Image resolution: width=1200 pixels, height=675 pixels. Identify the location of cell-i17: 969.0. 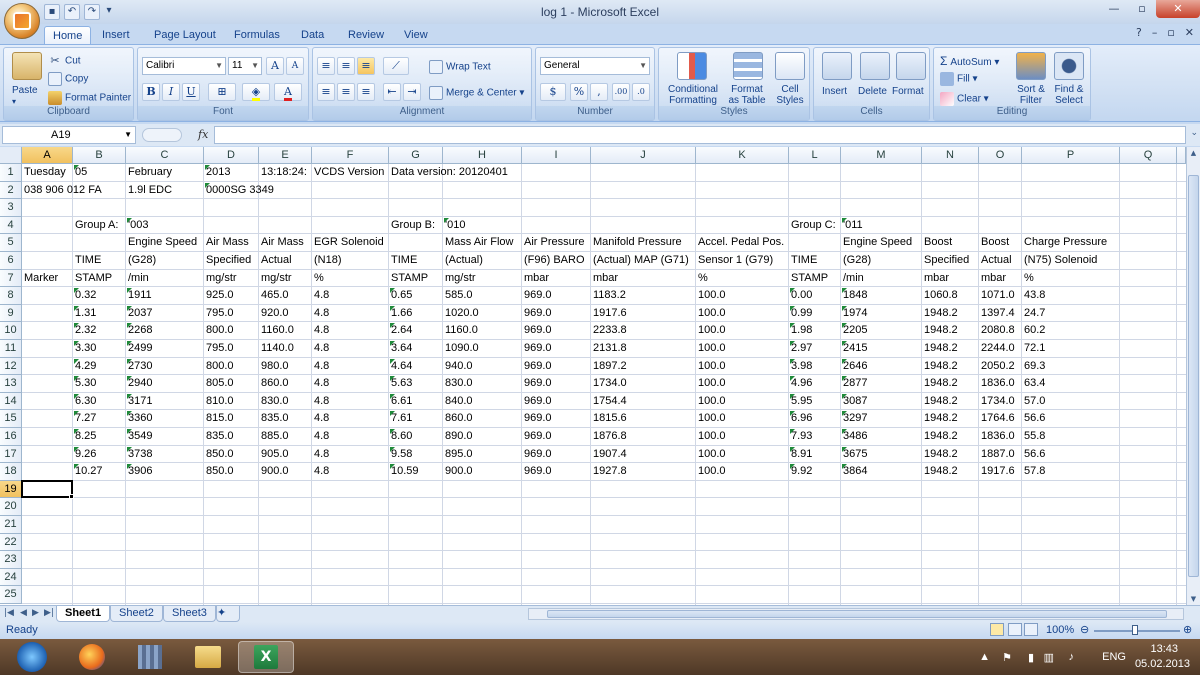
(537, 454).